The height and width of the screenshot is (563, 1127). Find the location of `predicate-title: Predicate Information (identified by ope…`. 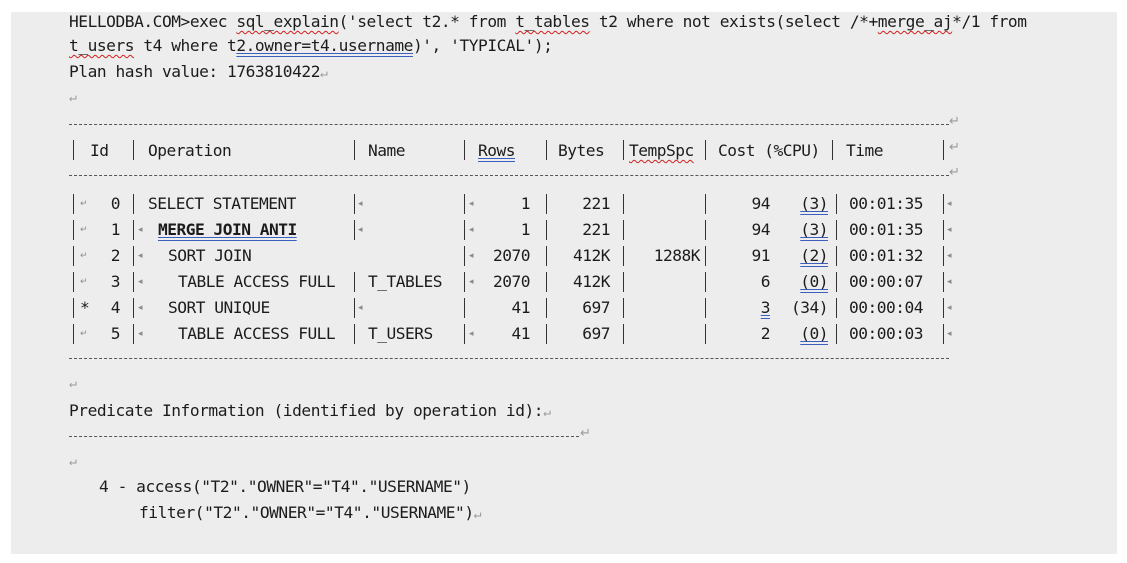

predicate-title: Predicate Information (identified by ope… is located at coordinates (306, 410).